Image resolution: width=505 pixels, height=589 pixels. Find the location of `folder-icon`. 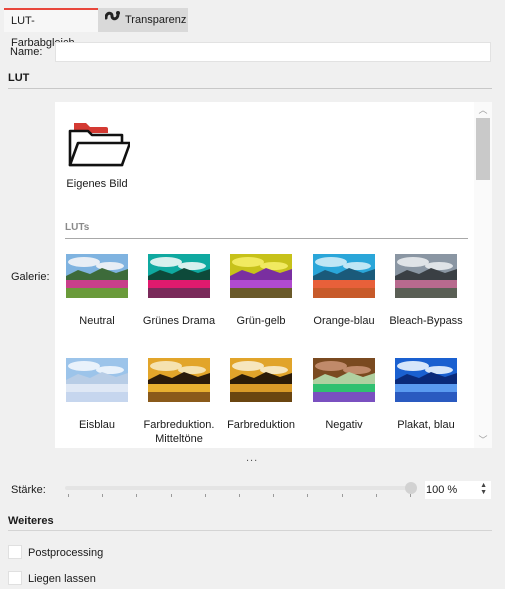

folder-icon is located at coordinates (99, 143).